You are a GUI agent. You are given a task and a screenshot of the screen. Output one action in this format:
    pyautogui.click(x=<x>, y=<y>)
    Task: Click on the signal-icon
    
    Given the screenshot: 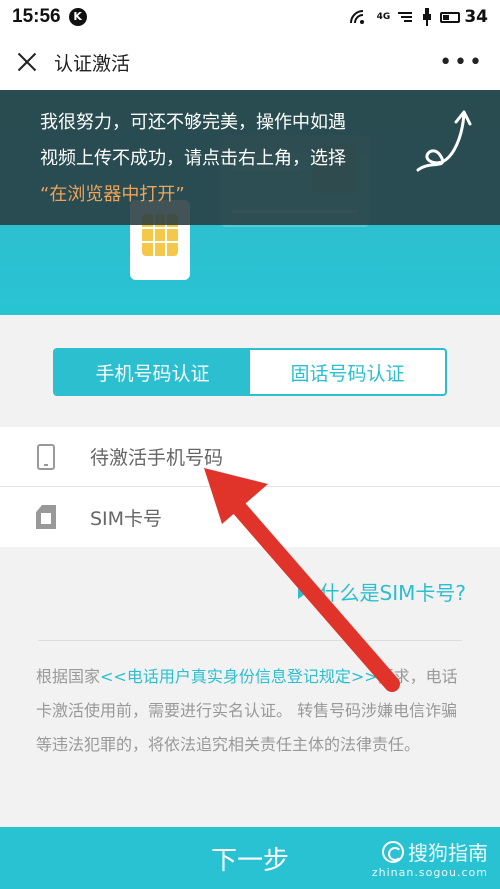 What is the action you would take?
    pyautogui.click(x=405, y=17)
    